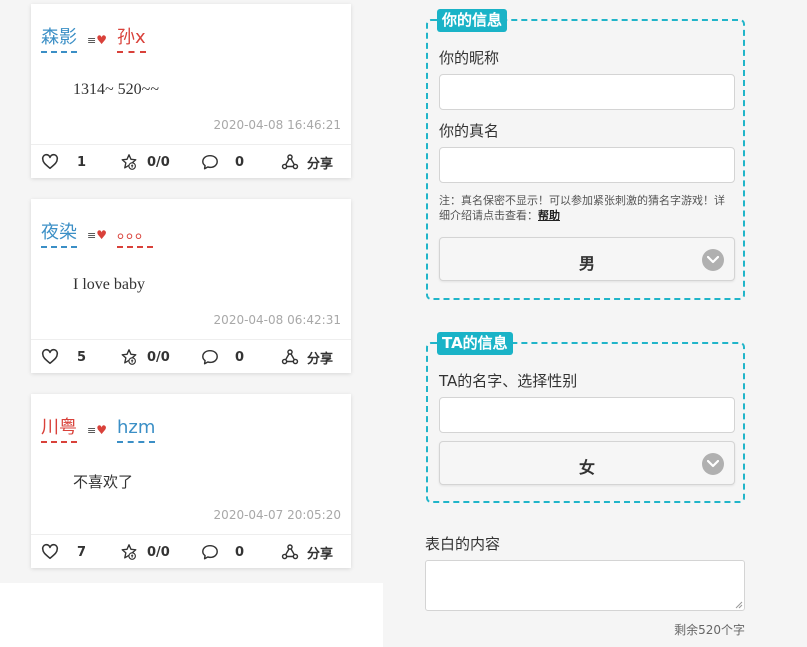 The image size is (807, 647). What do you see at coordinates (585, 585) in the screenshot?
I see `confession-textarea` at bounding box center [585, 585].